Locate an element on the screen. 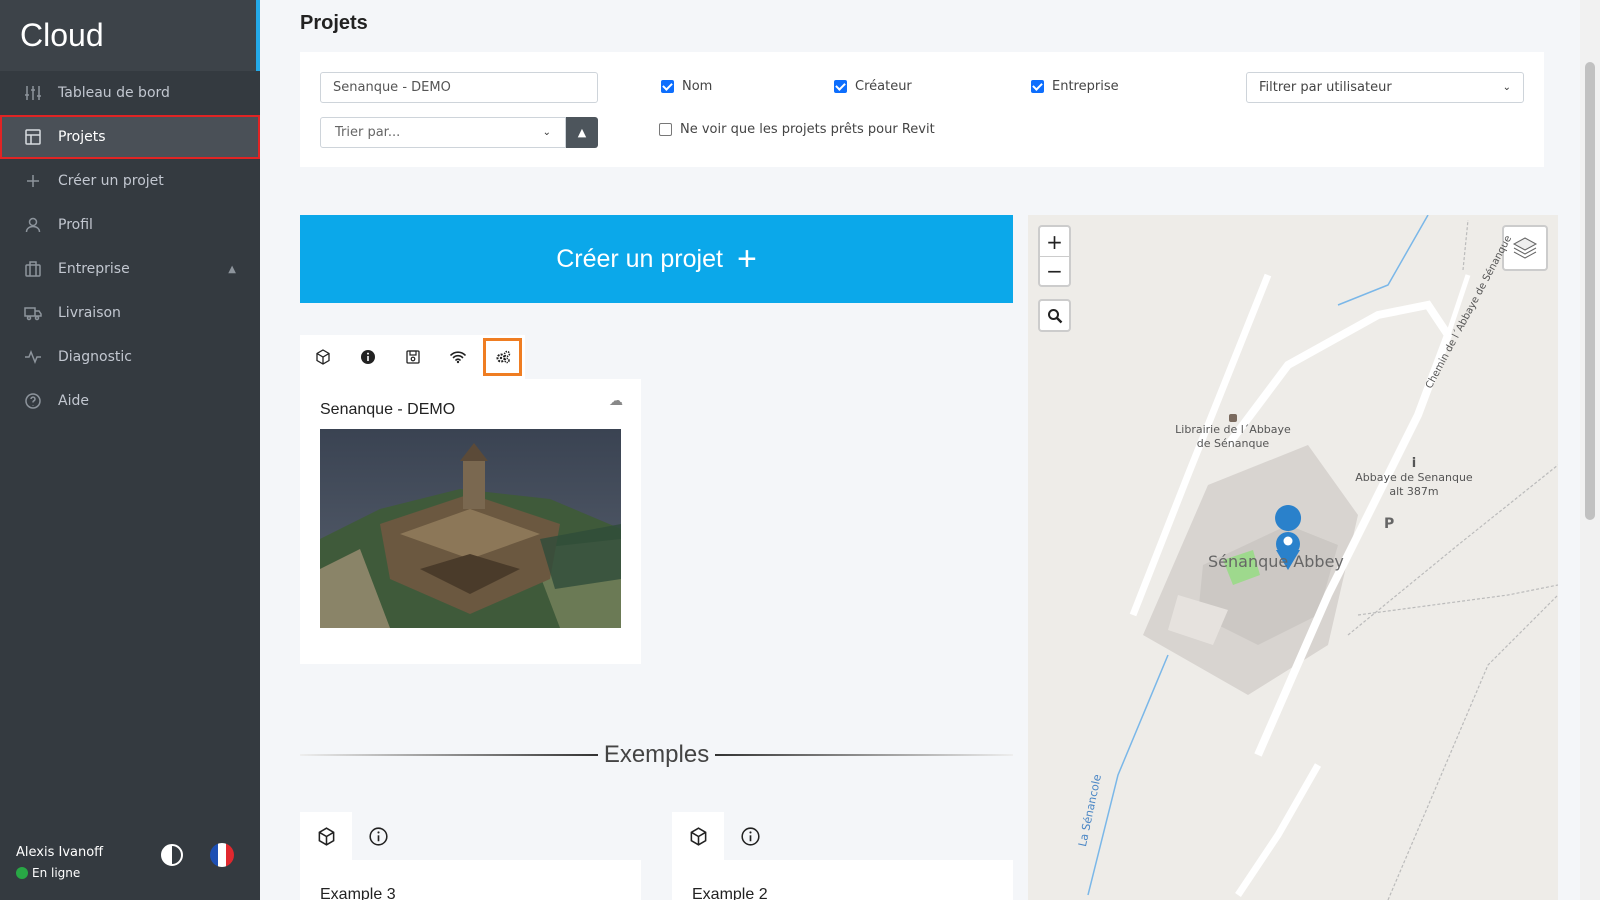 The height and width of the screenshot is (900, 1600). project-card-tabs is located at coordinates (412, 357).